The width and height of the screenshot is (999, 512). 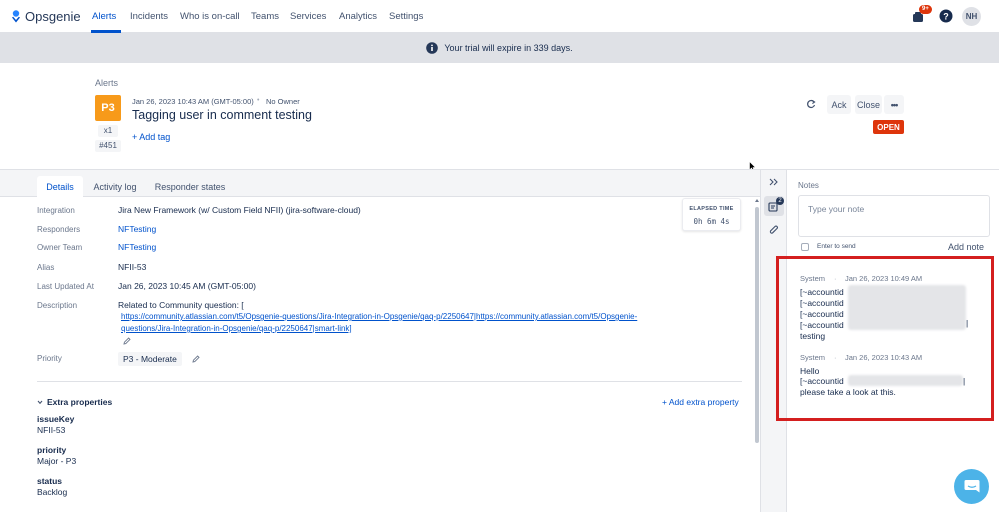 I want to click on alert-count: x1, so click(x=108, y=131).